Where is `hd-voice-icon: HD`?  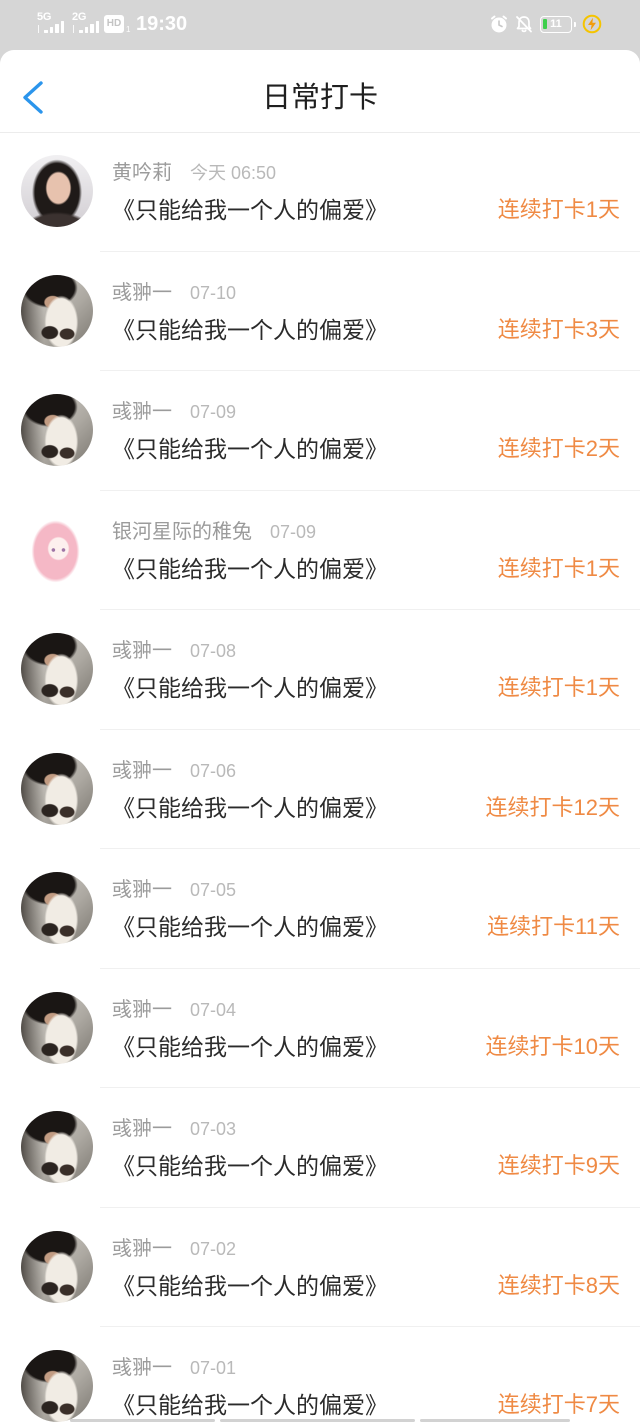
hd-voice-icon: HD is located at coordinates (114, 24).